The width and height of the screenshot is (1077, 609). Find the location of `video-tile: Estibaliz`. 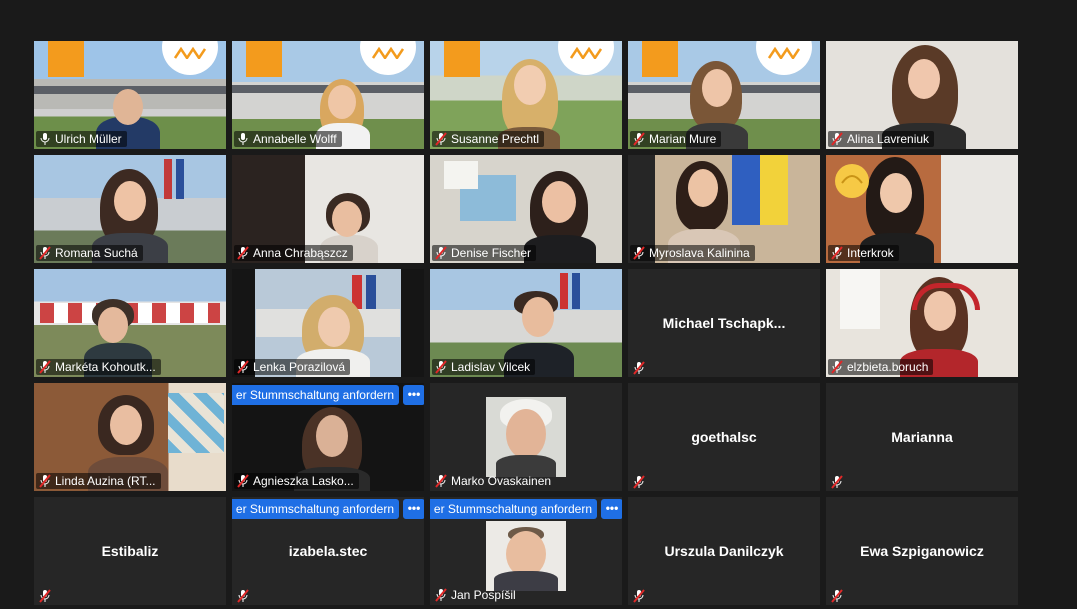

video-tile: Estibaliz is located at coordinates (130, 551).